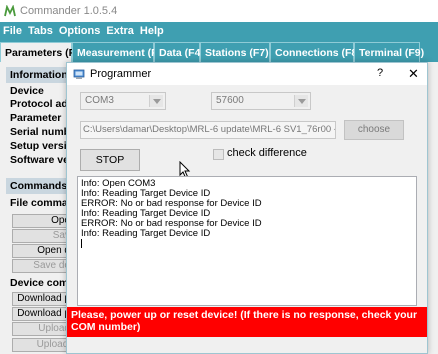  Describe the element at coordinates (81, 243) in the screenshot. I see `text-caret` at that location.